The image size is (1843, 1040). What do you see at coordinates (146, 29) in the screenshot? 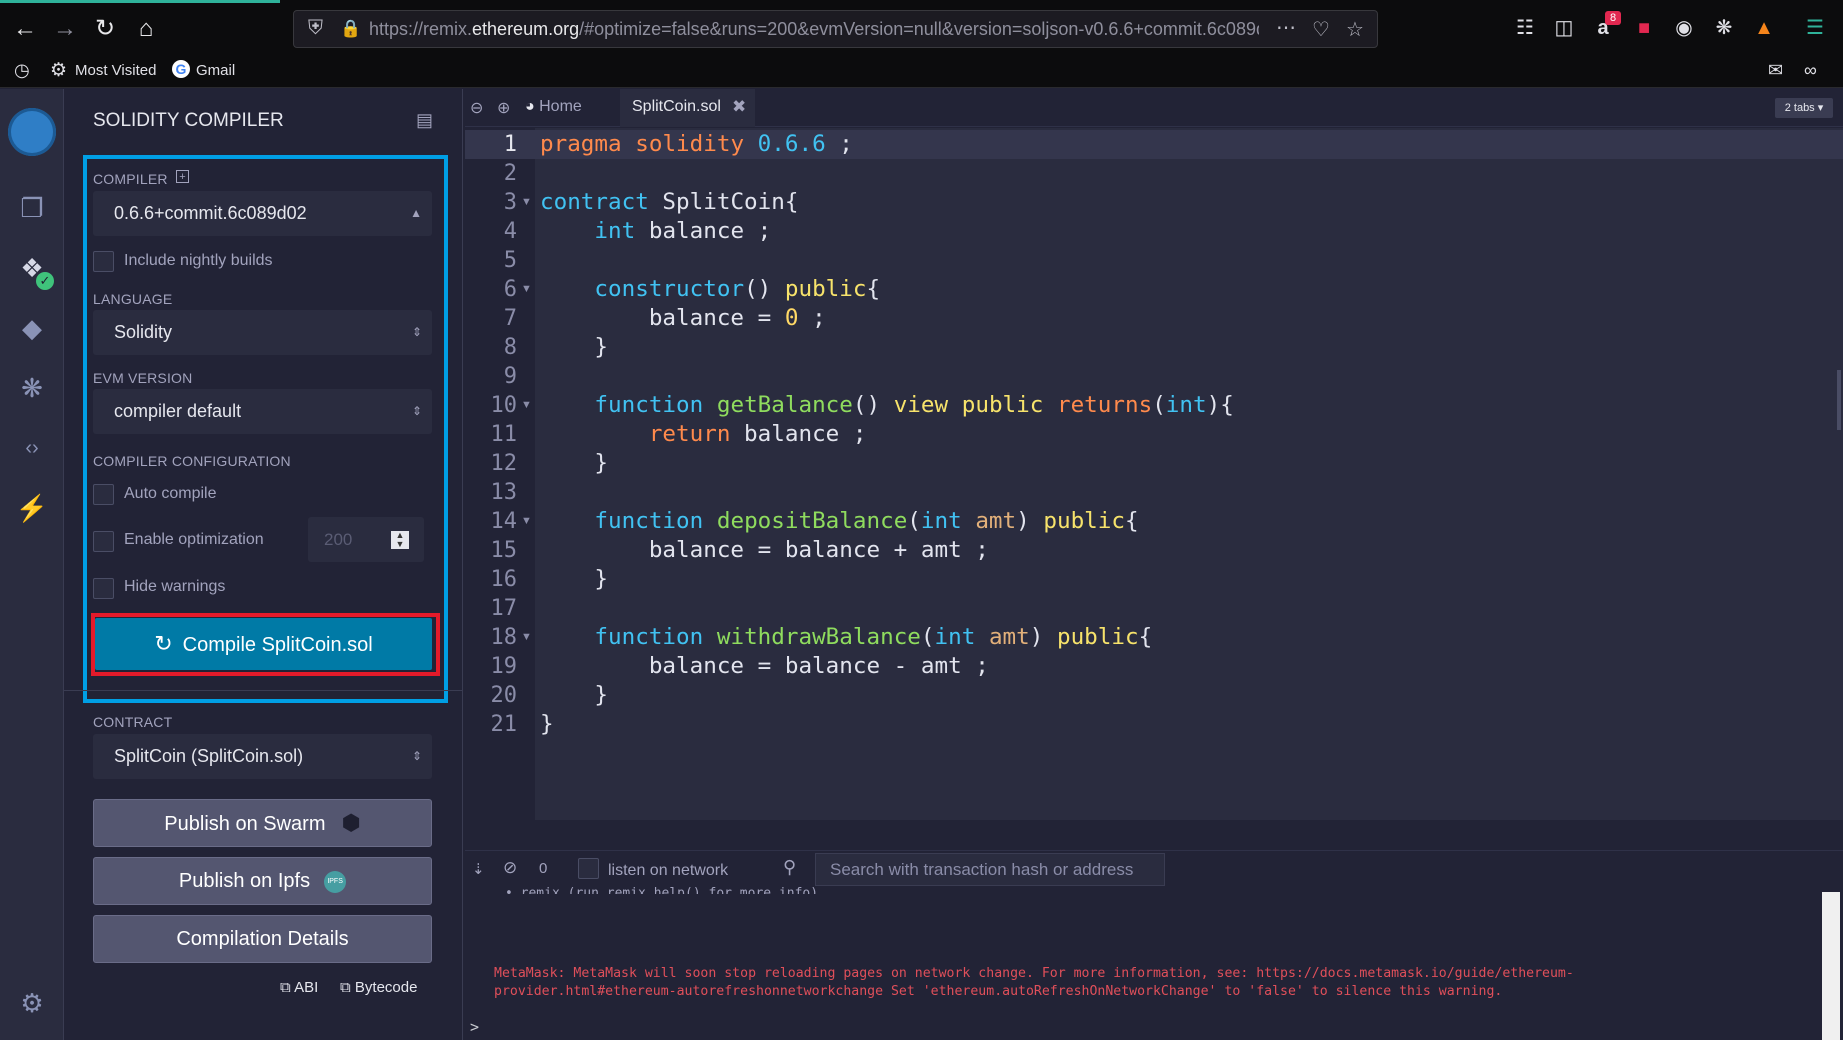
I see `home-icon: ⌂` at bounding box center [146, 29].